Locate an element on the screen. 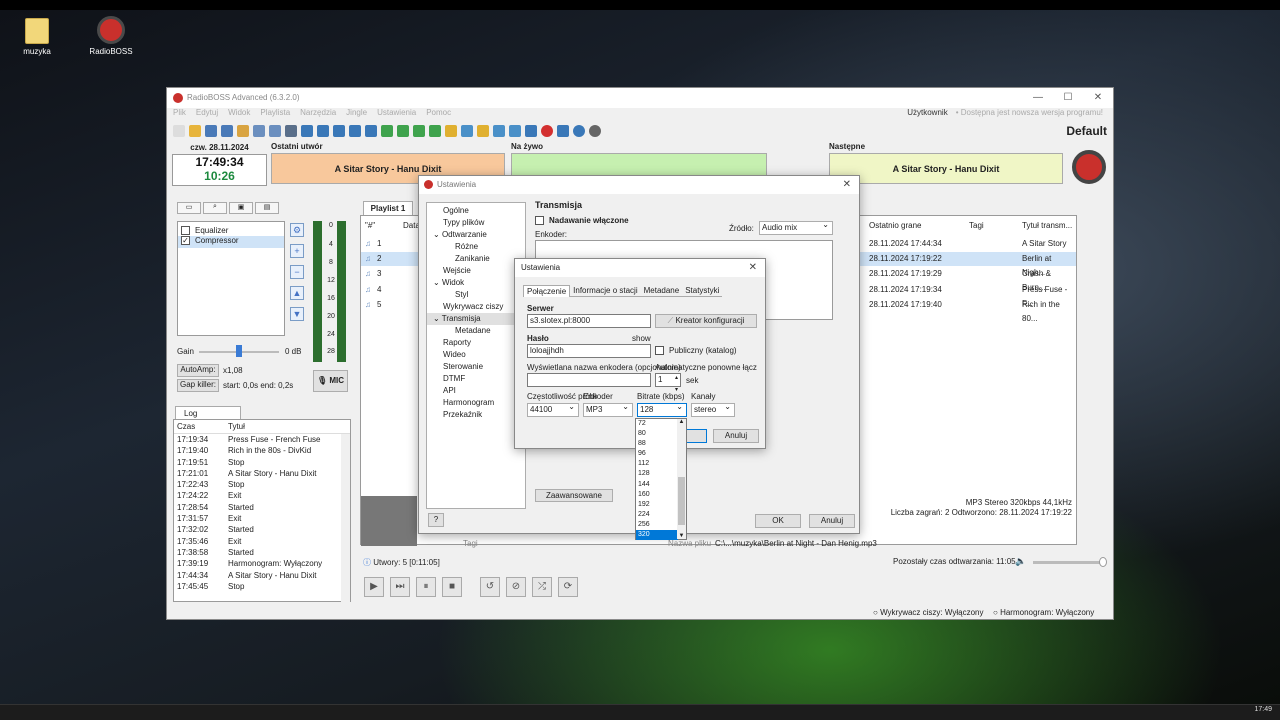 The width and height of the screenshot is (1280, 720). compressor-checkbox: ✓ is located at coordinates (185, 241).